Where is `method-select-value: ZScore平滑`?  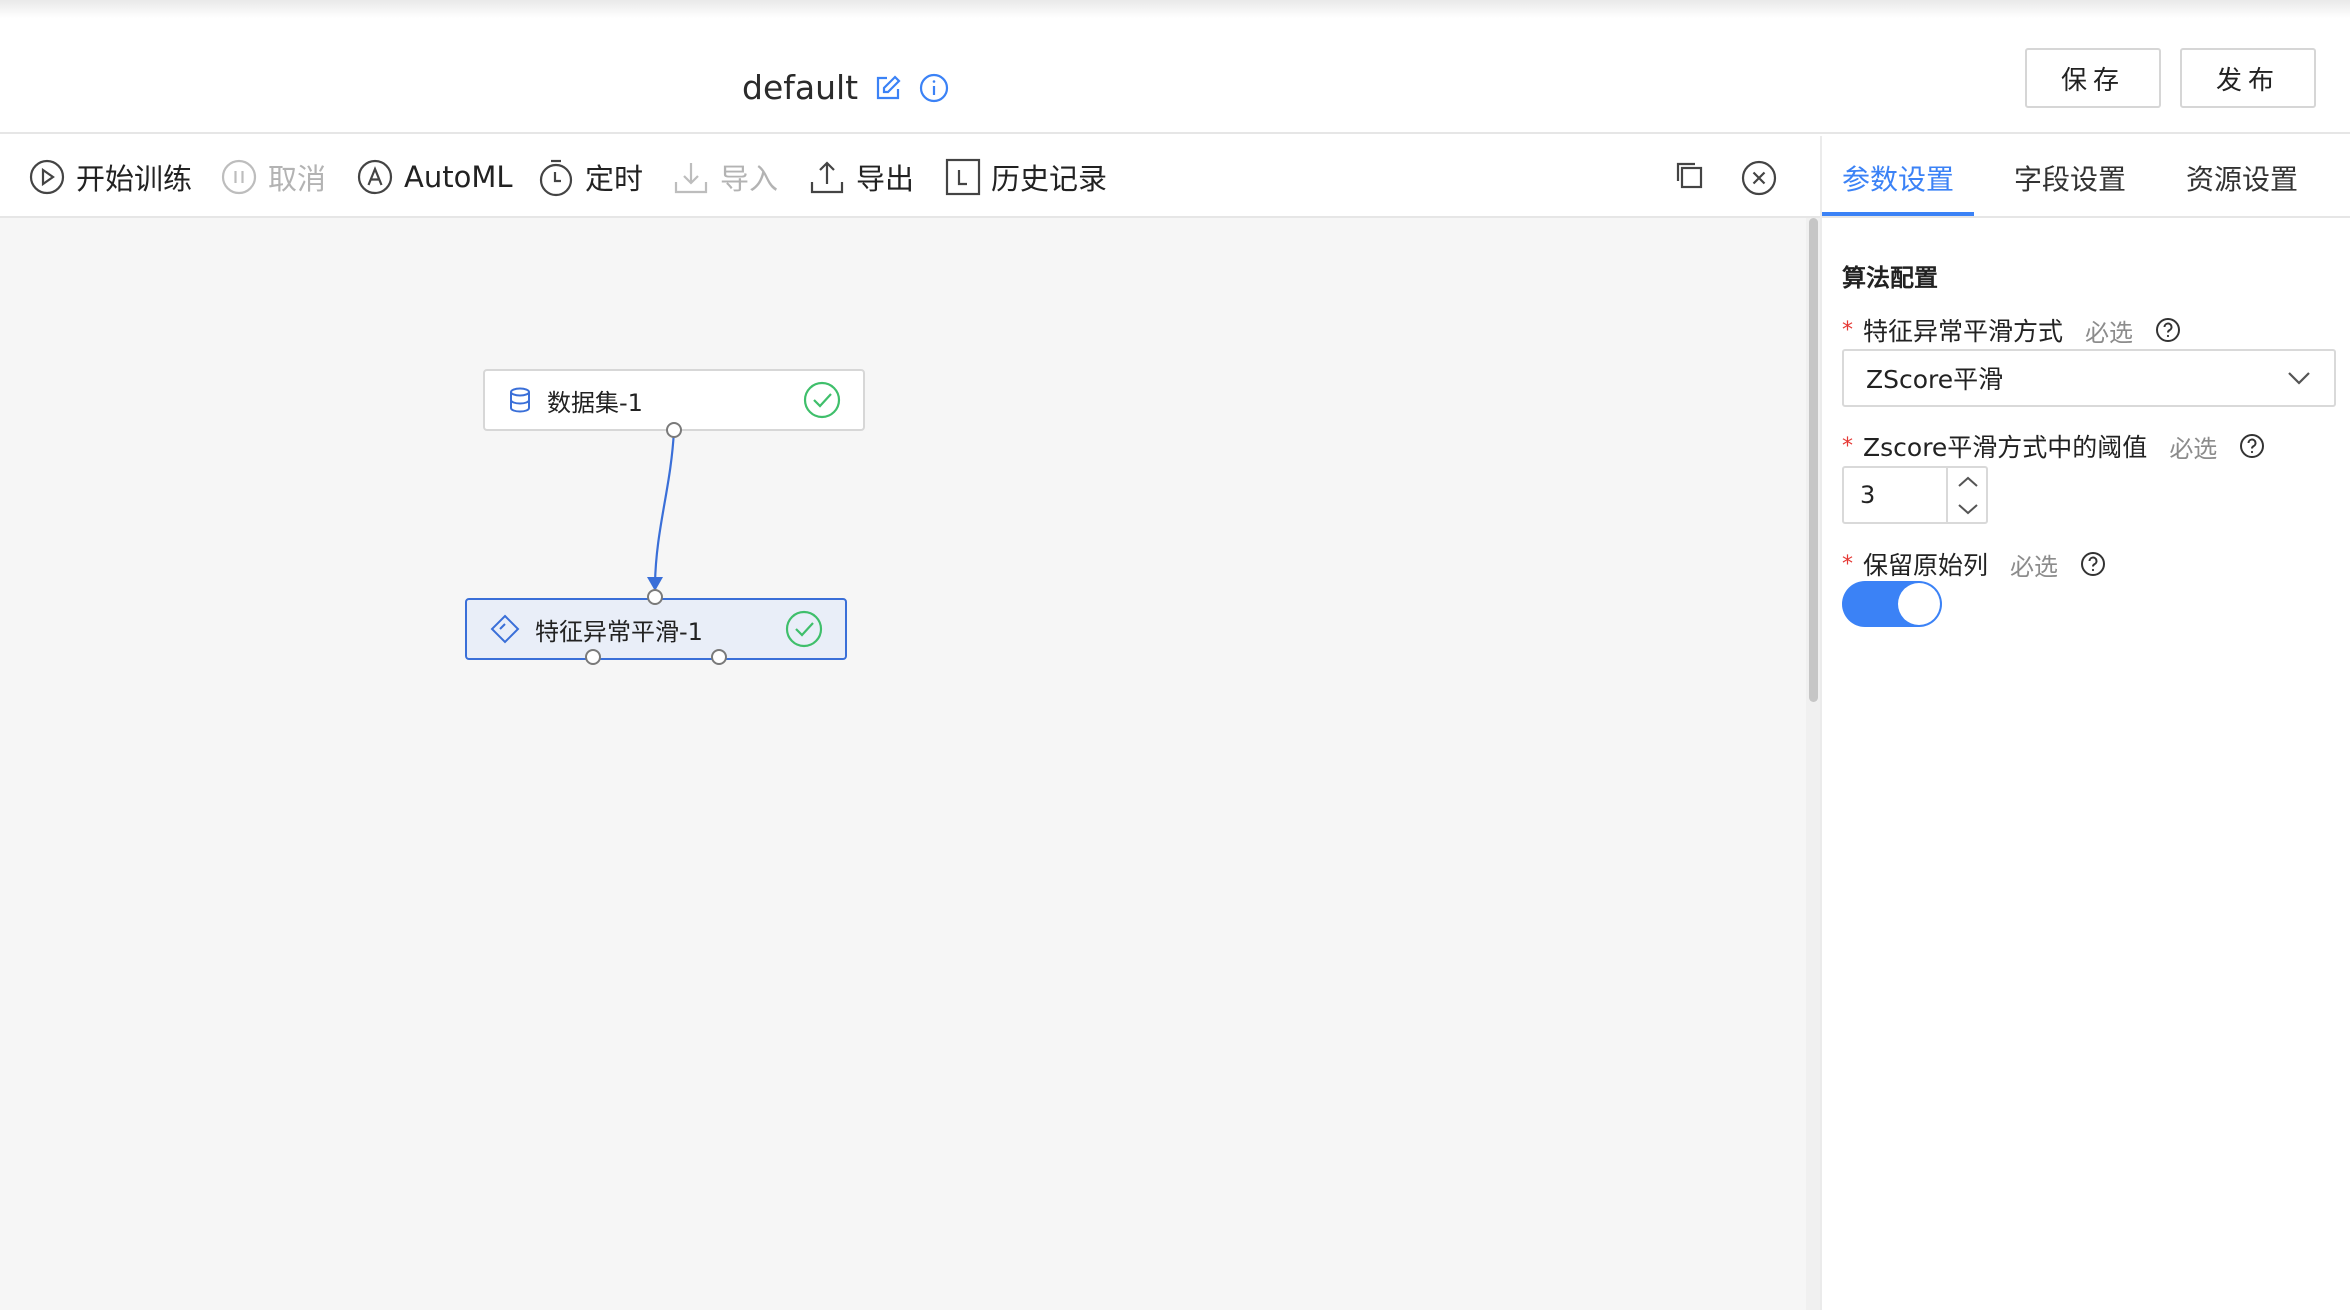 method-select-value: ZScore平滑 is located at coordinates (1935, 379).